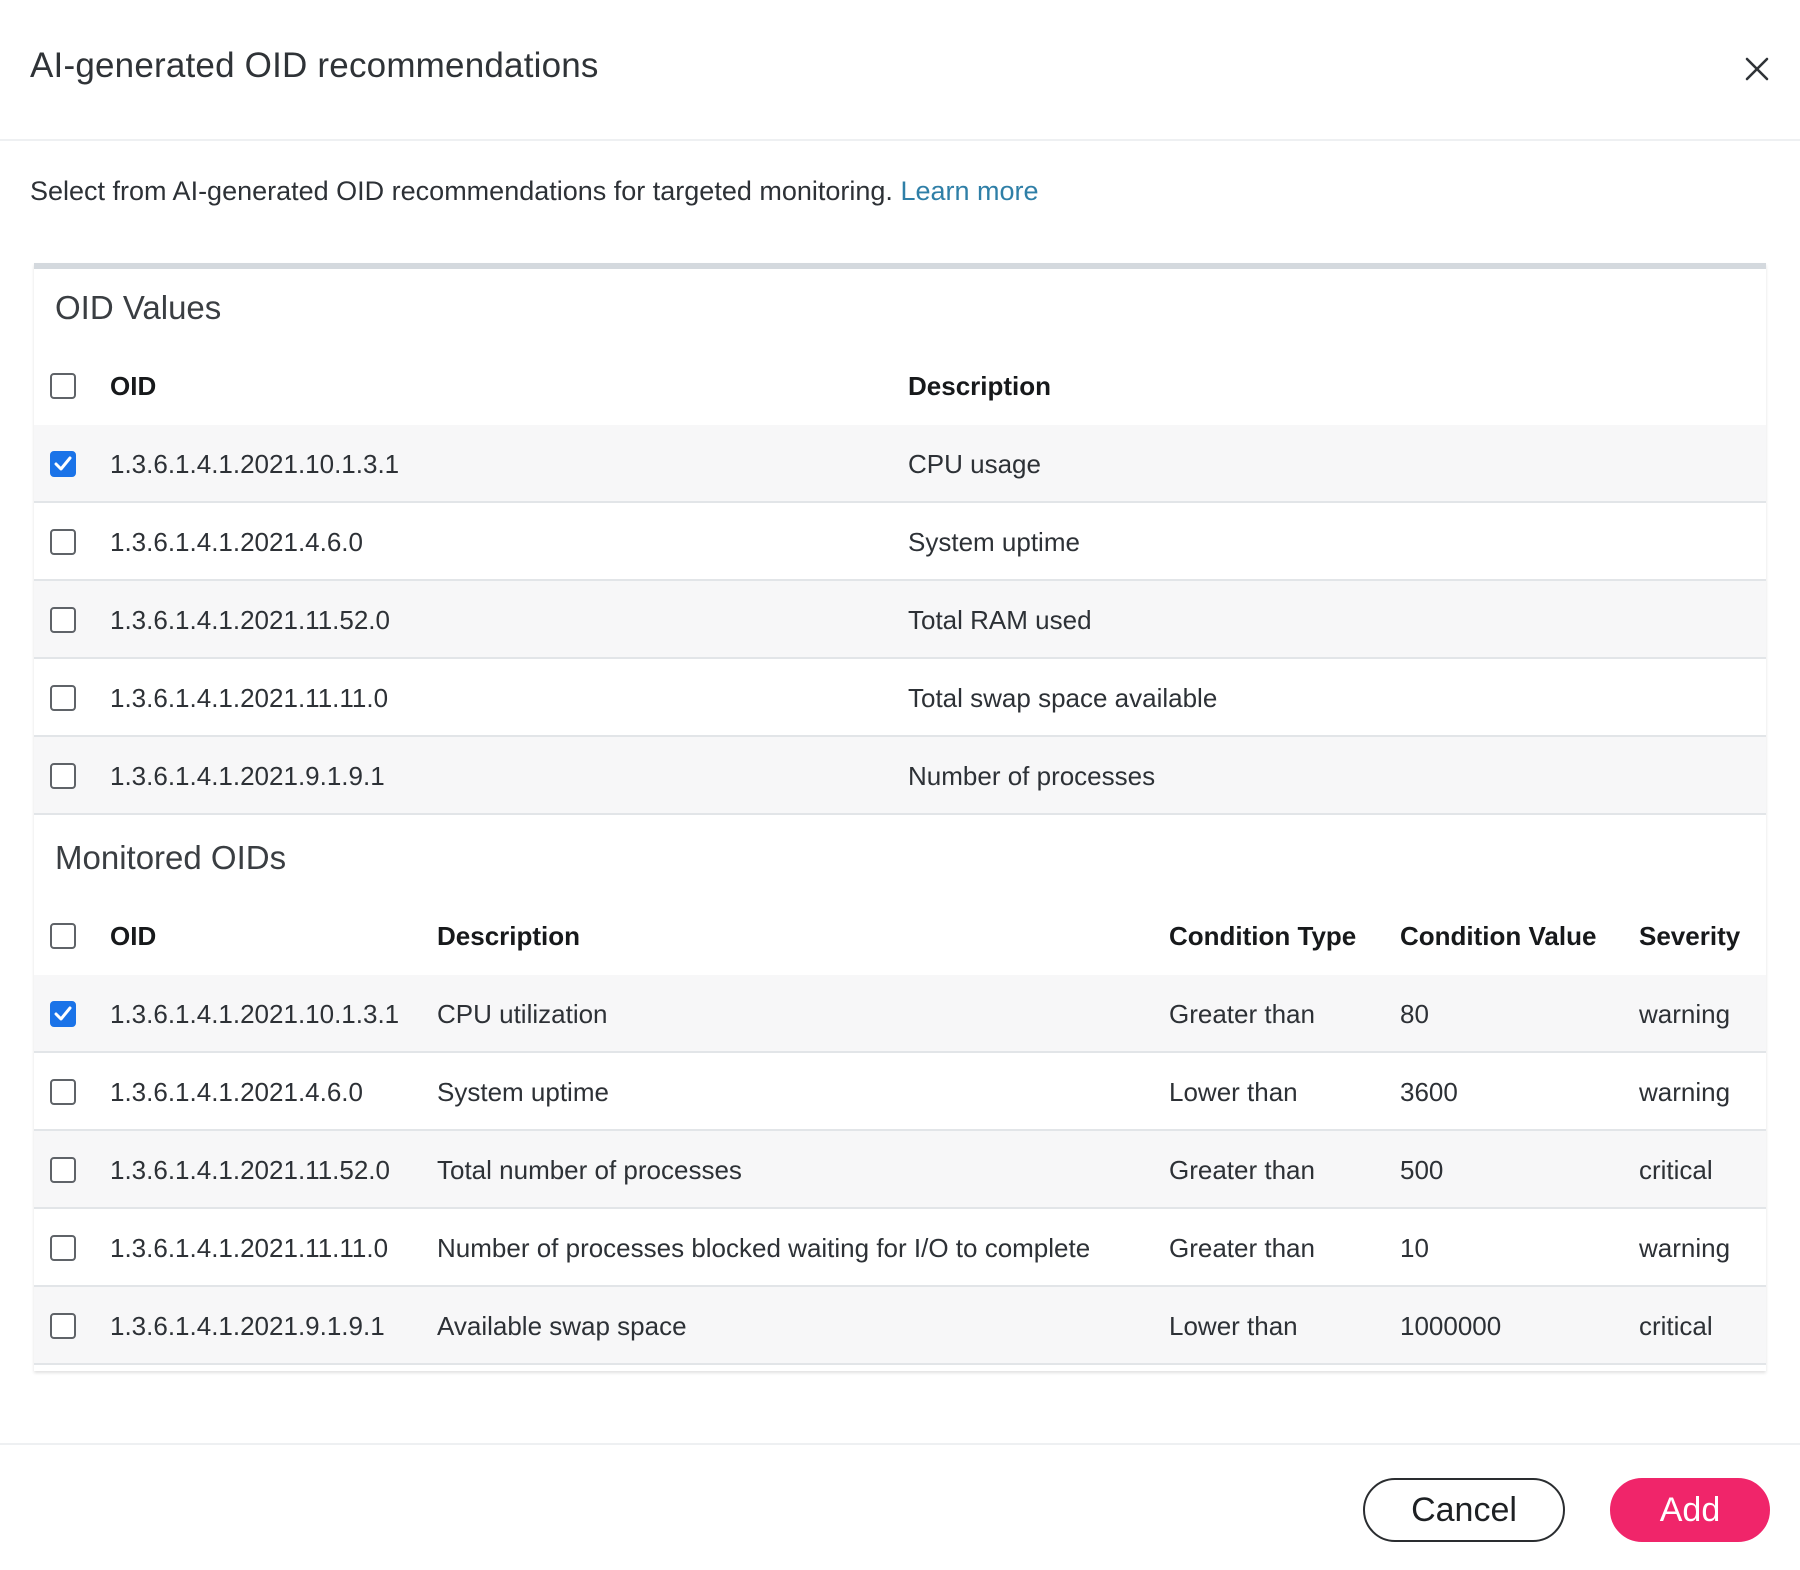  I want to click on close-icon, so click(1757, 69).